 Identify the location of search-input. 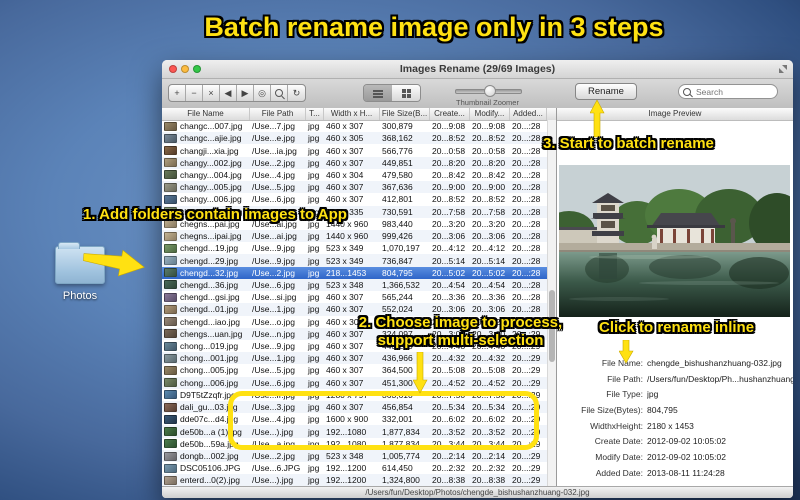
(733, 91).